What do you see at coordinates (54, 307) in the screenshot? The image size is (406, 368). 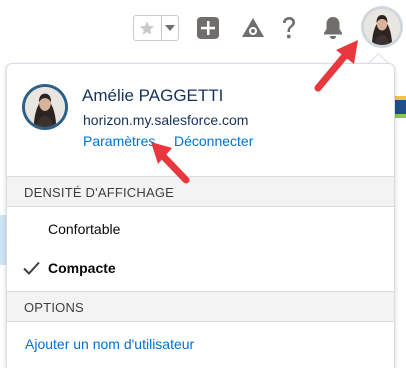 I see `options-header-label: OPTIONS` at bounding box center [54, 307].